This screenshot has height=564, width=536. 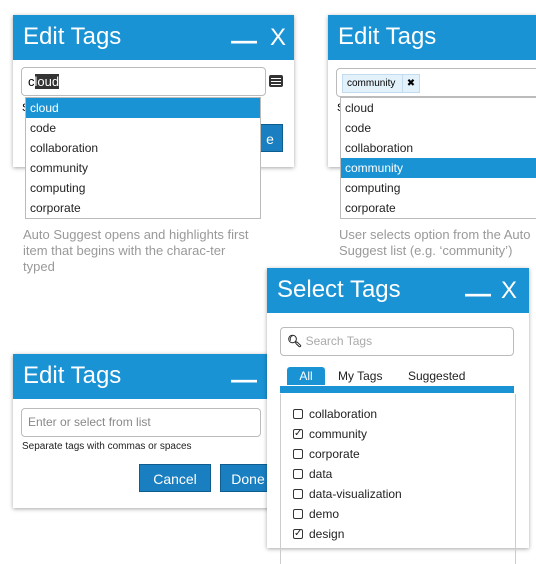 I want to click on dialog-header: Edit Tags —, so click(x=144, y=376).